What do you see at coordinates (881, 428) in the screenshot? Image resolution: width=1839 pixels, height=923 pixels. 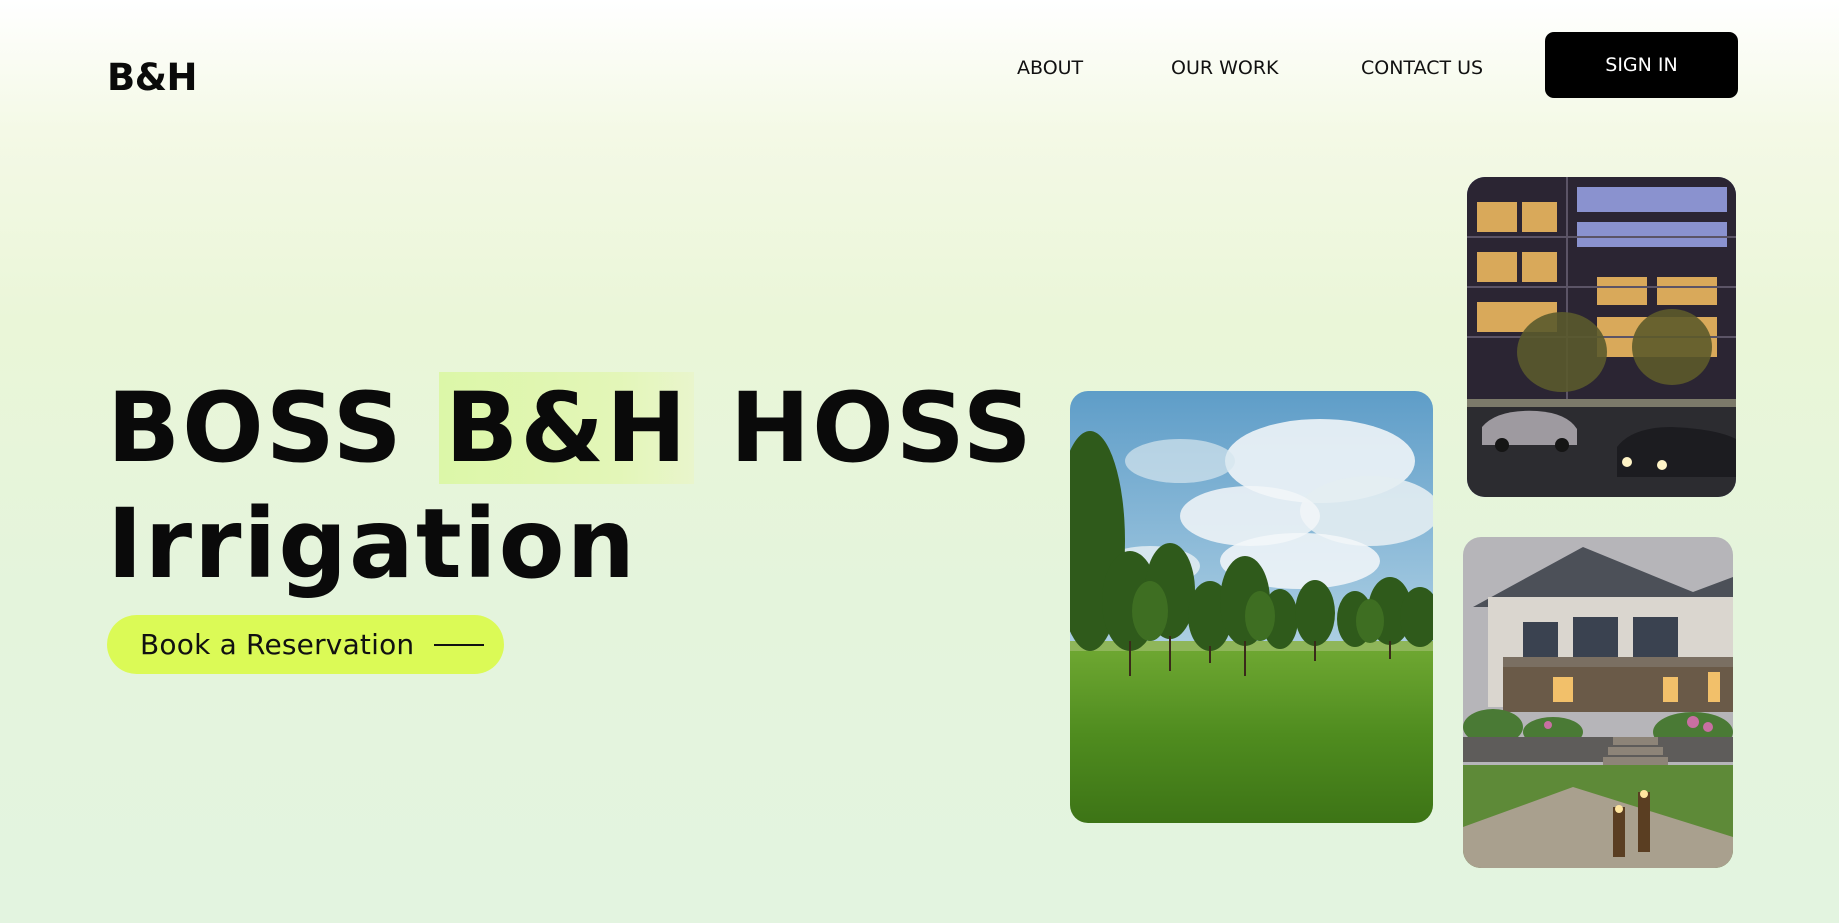 I see `hero-title-word-hoss: HOSS` at bounding box center [881, 428].